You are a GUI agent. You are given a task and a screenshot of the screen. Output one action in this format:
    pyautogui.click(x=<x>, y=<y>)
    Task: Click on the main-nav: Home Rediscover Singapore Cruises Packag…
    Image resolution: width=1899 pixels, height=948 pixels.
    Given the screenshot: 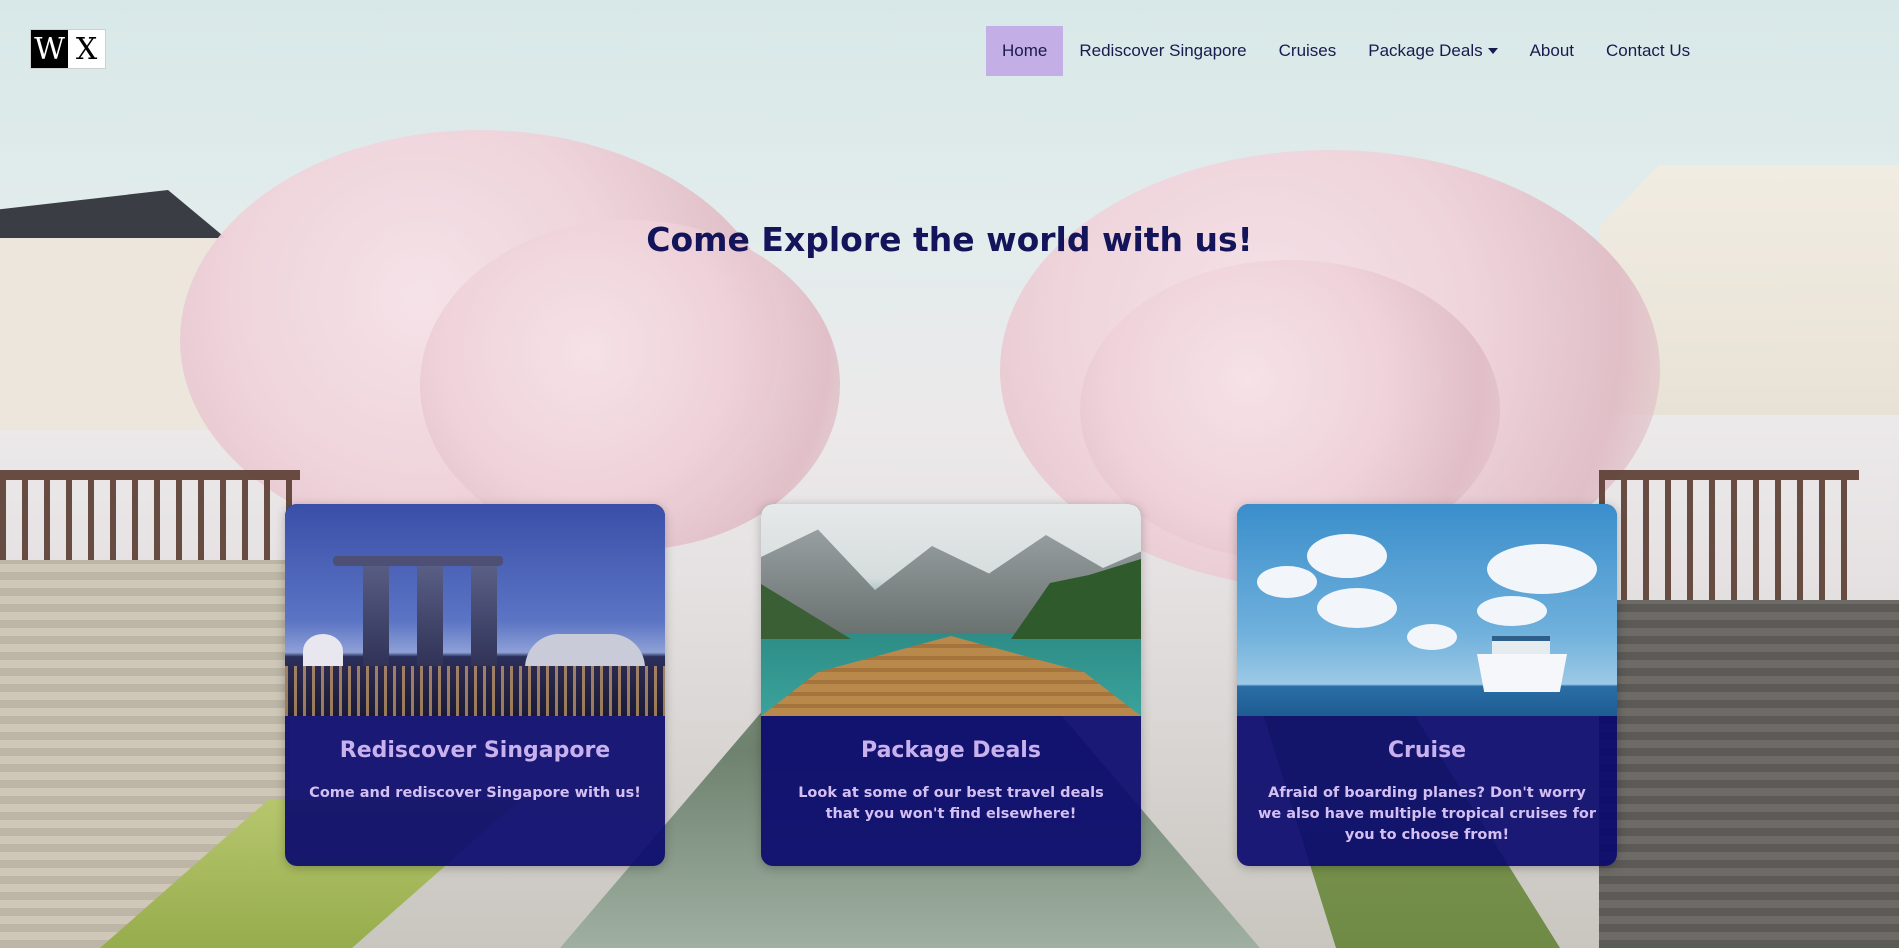 What is the action you would take?
    pyautogui.click(x=1346, y=51)
    